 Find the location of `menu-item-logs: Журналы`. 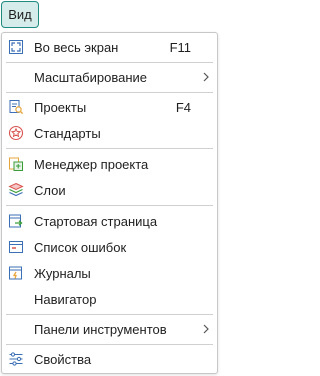

menu-item-logs: Журналы is located at coordinates (109, 273).